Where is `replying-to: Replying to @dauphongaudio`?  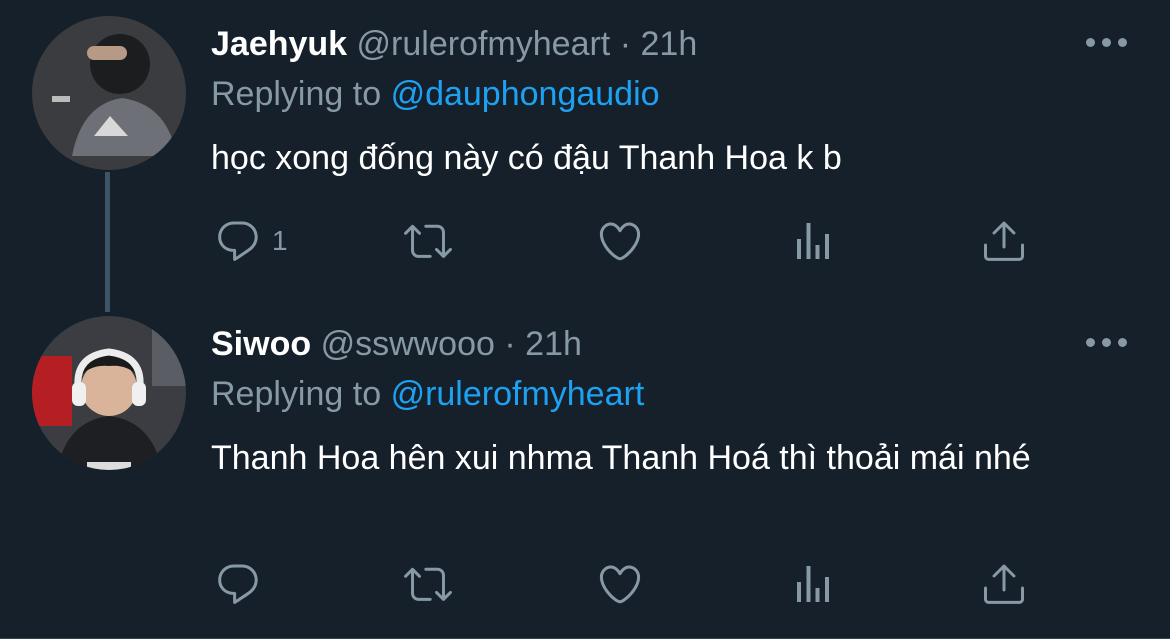
replying-to: Replying to @dauphongaudio is located at coordinates (435, 94).